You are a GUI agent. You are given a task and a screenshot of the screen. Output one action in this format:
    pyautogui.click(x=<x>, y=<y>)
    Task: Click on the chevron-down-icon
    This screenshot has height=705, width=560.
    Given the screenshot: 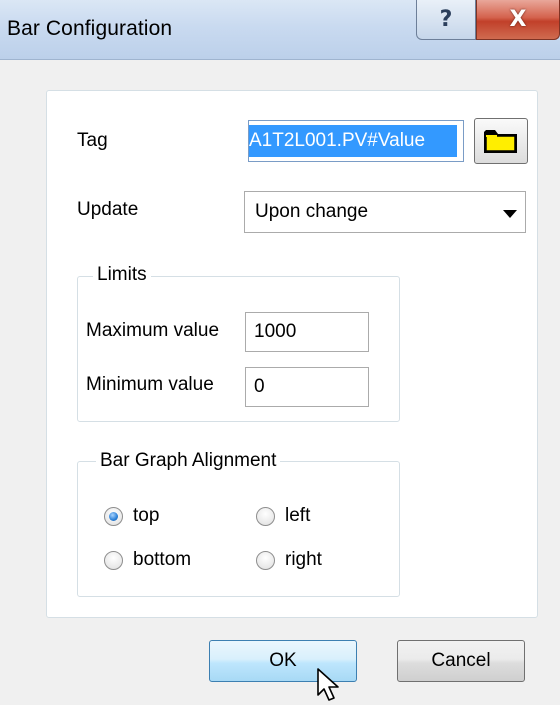 What is the action you would take?
    pyautogui.click(x=510, y=214)
    